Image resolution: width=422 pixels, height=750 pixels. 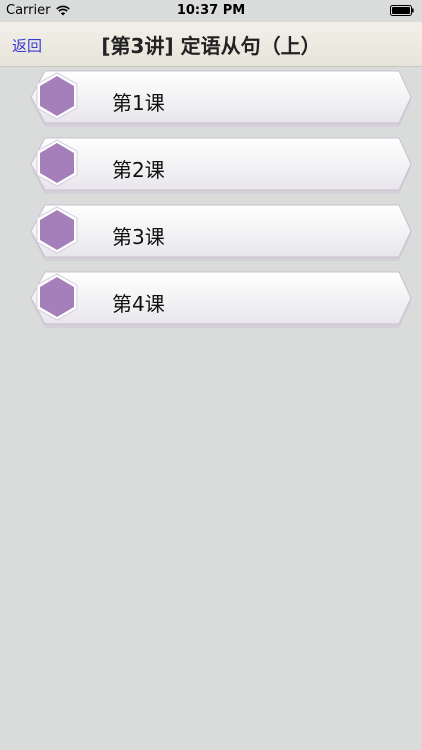 I want to click on status-bar: Carrier 10:37 PM, so click(x=211, y=11).